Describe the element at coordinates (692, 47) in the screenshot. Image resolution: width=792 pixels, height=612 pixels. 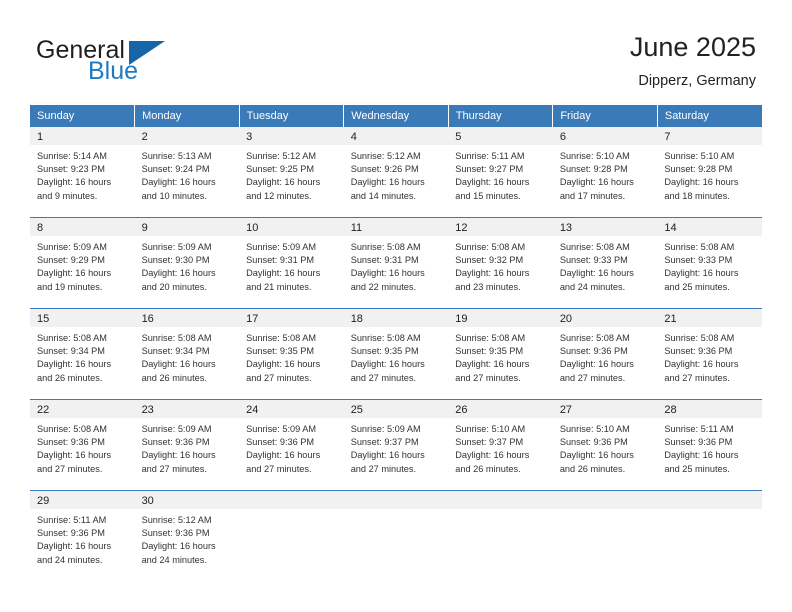
I see `page-title: June 2025` at that location.